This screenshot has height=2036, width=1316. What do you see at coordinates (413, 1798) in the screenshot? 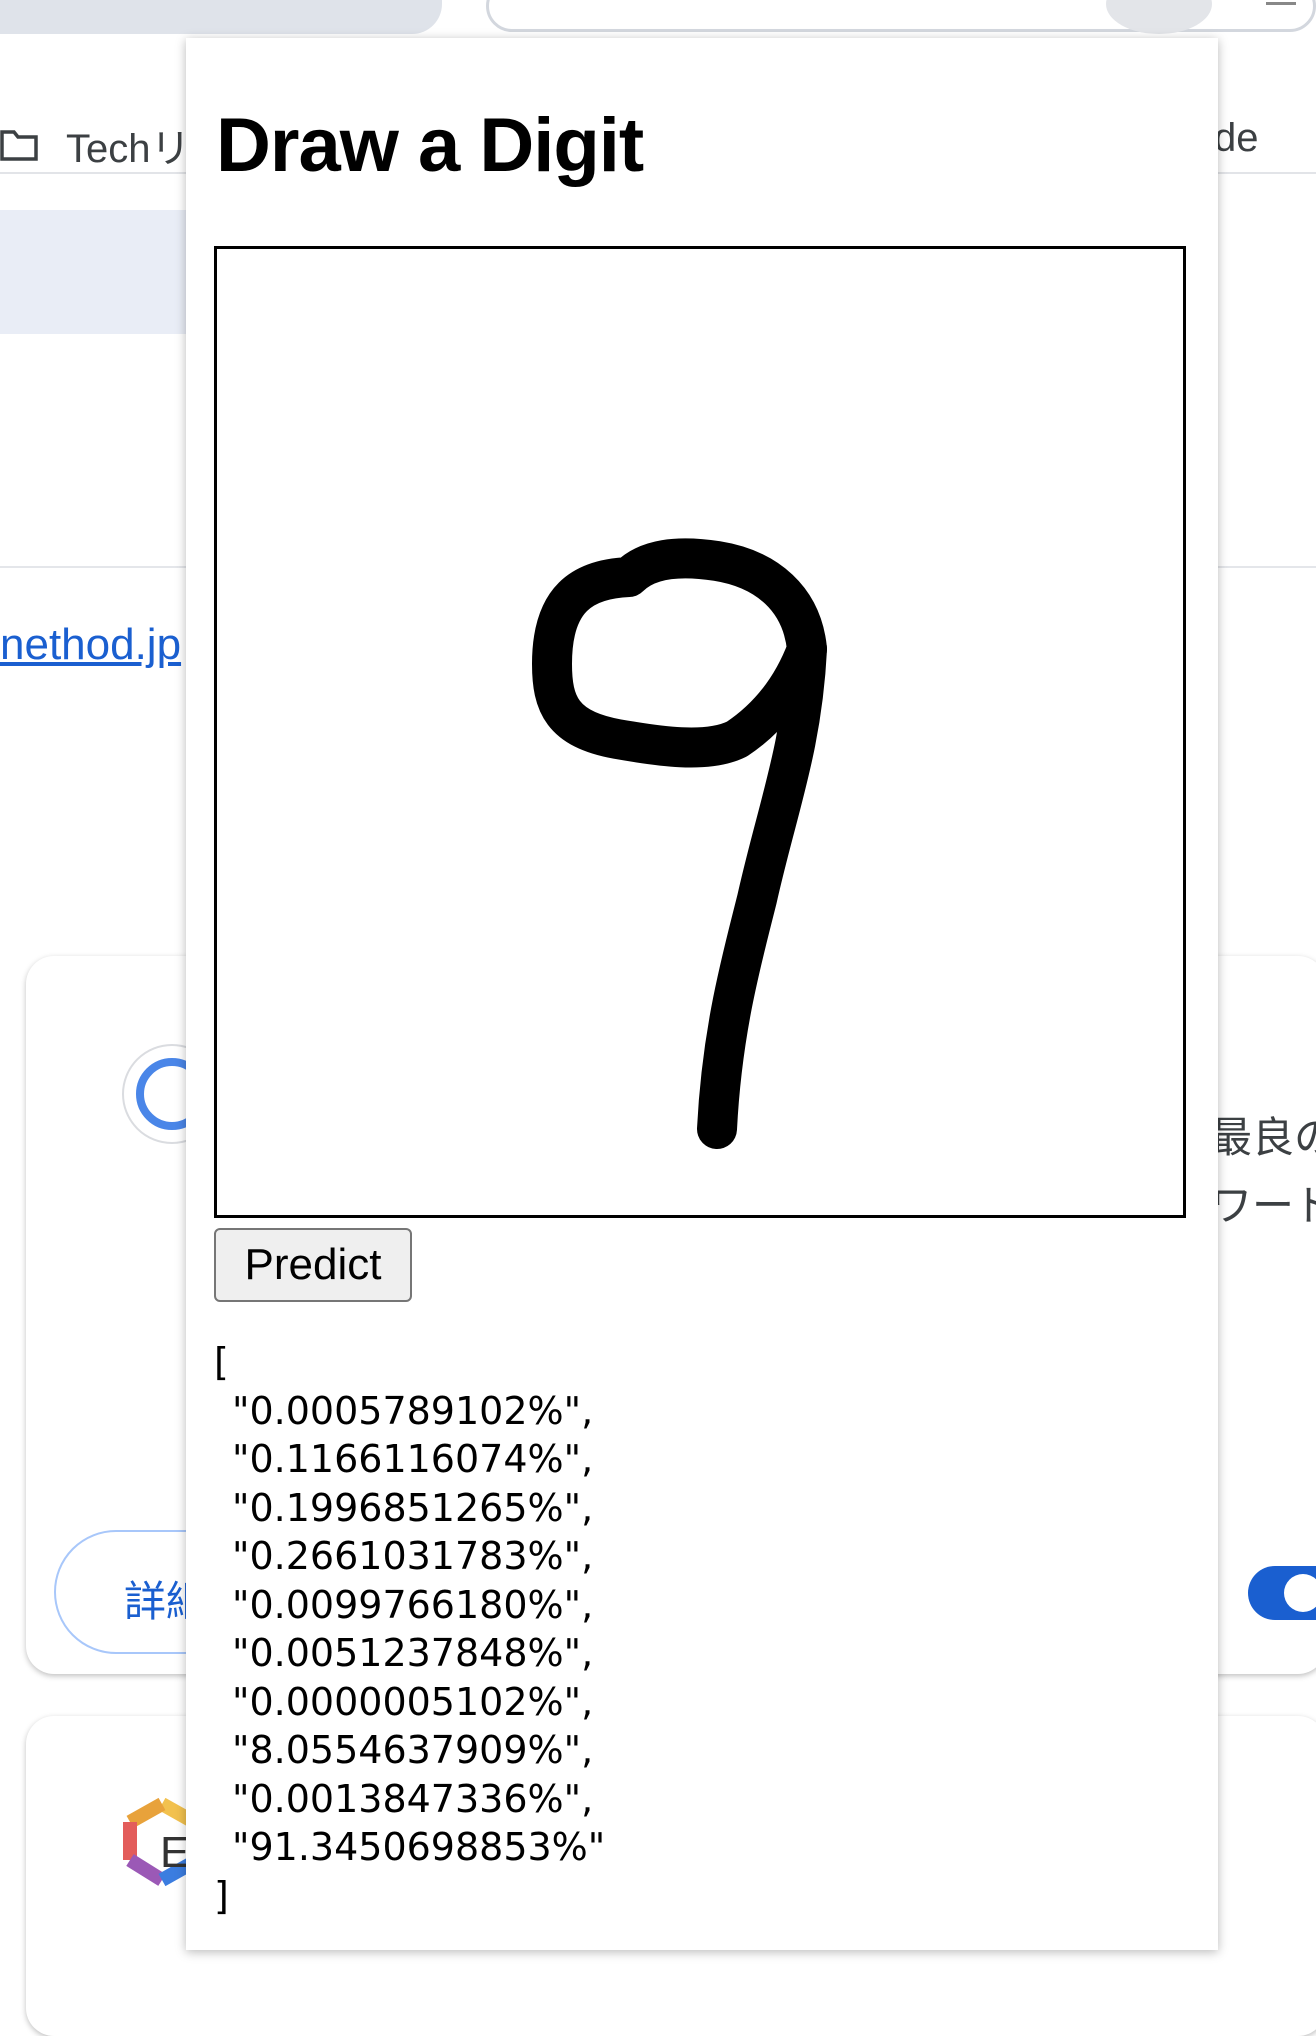
I see `prediction-line: "0.0013847336%",` at bounding box center [413, 1798].